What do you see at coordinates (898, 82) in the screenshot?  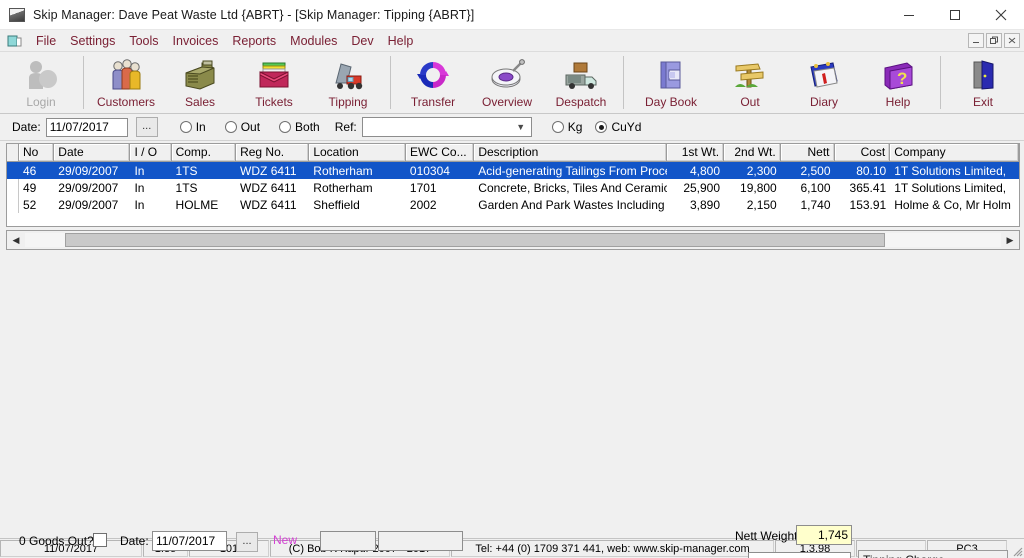 I see `toolbar-button-help: ? Help` at bounding box center [898, 82].